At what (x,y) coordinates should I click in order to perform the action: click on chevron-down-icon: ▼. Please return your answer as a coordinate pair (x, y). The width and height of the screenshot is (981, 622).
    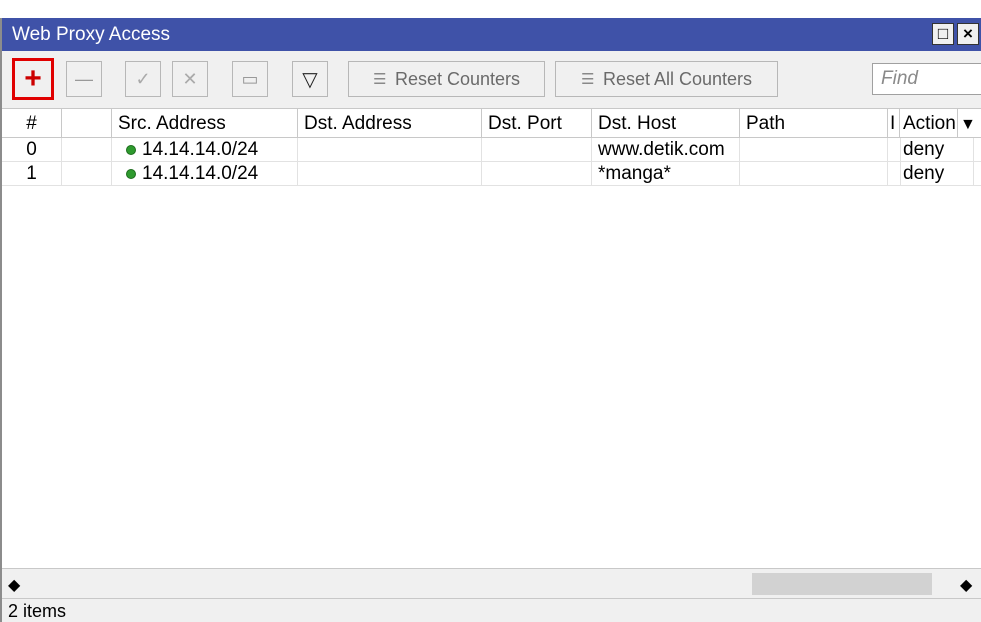
    Looking at the image, I should click on (968, 124).